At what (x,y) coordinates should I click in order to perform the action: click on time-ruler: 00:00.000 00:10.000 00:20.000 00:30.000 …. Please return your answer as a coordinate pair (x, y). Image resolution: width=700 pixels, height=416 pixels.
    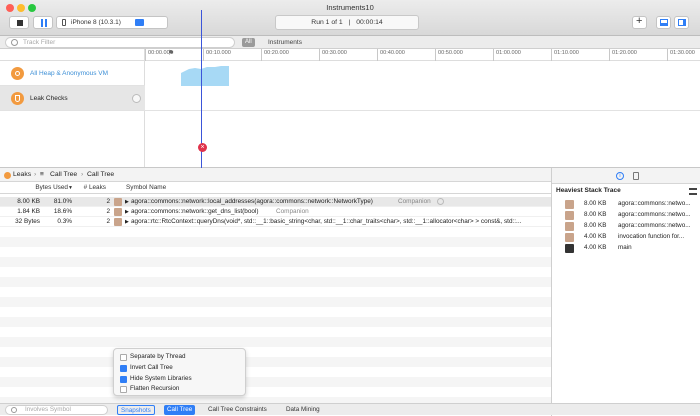
    Looking at the image, I should click on (422, 55).